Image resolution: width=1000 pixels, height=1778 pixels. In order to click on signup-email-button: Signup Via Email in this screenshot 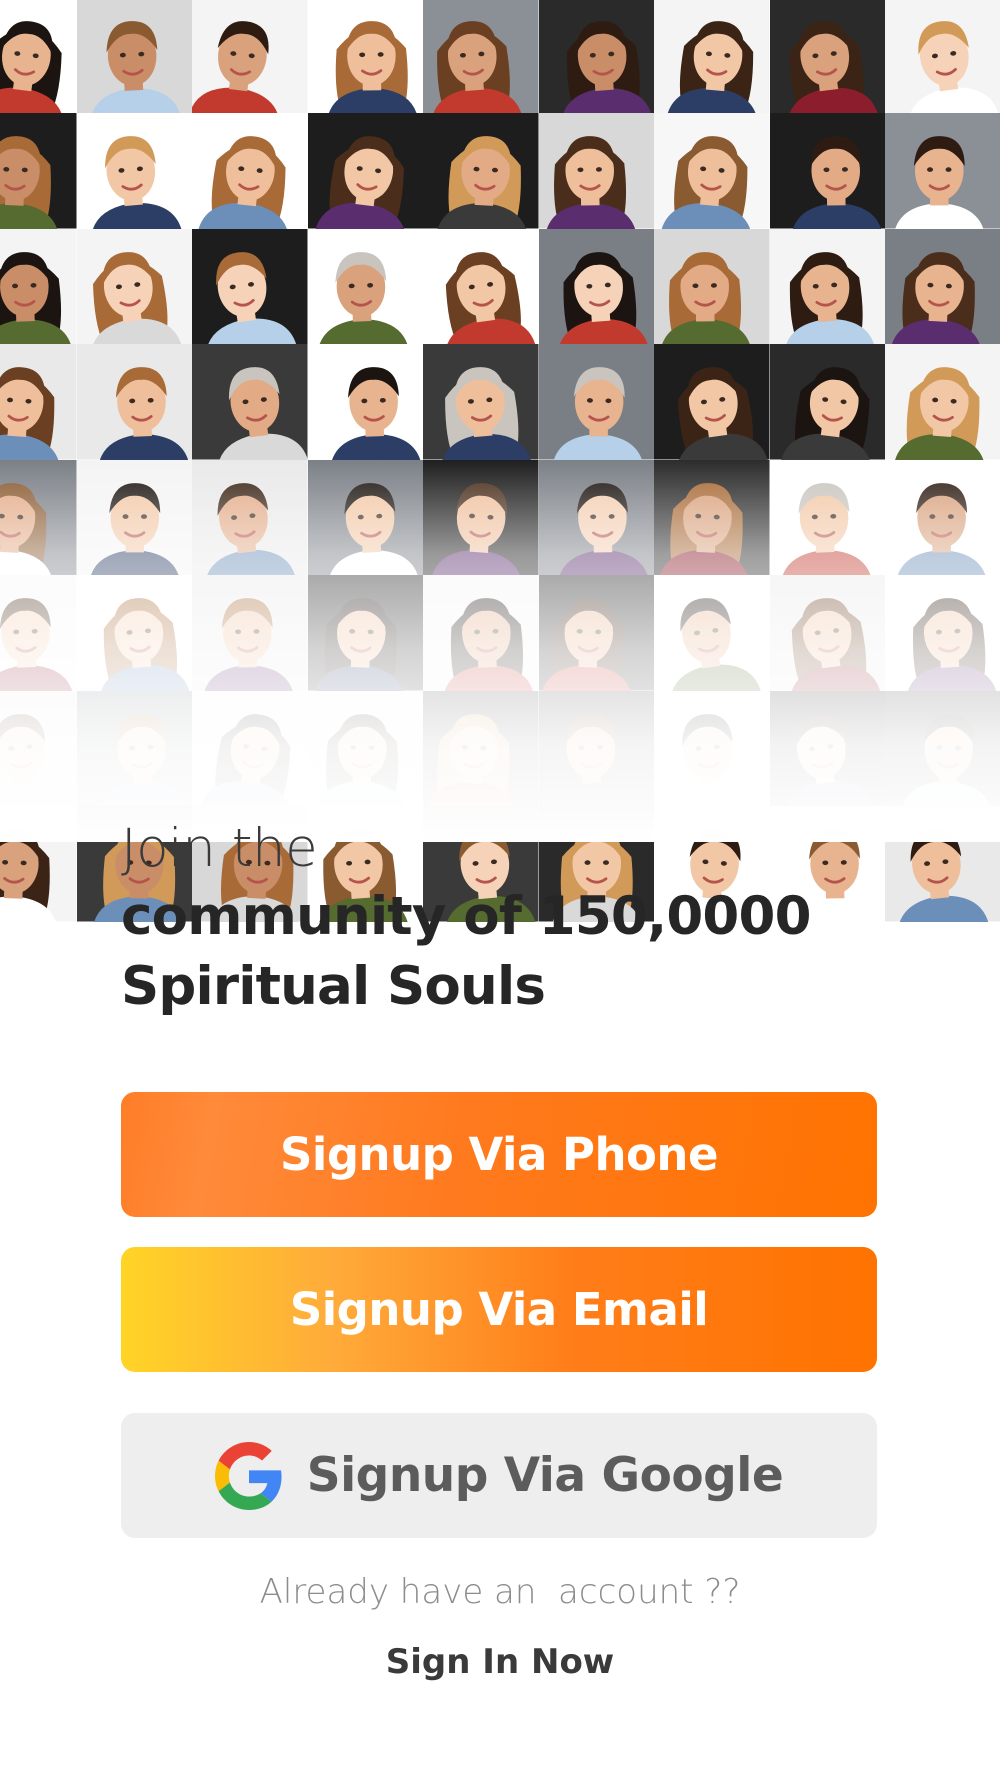, I will do `click(499, 1309)`.